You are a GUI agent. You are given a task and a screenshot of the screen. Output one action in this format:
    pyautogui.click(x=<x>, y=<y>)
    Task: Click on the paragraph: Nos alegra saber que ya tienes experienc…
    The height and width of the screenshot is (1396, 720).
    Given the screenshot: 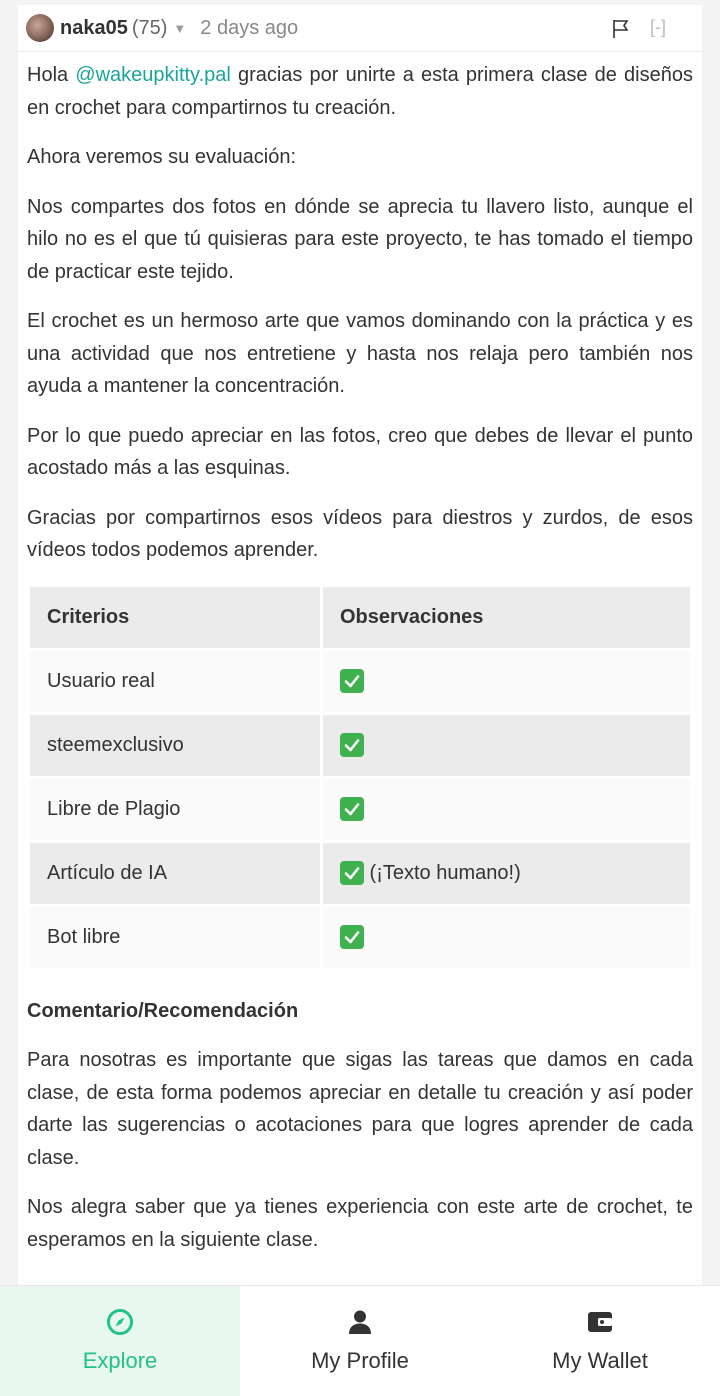 What is the action you would take?
    pyautogui.click(x=360, y=1223)
    